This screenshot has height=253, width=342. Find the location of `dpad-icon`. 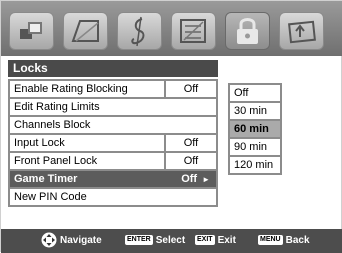

dpad-icon is located at coordinates (49, 240).